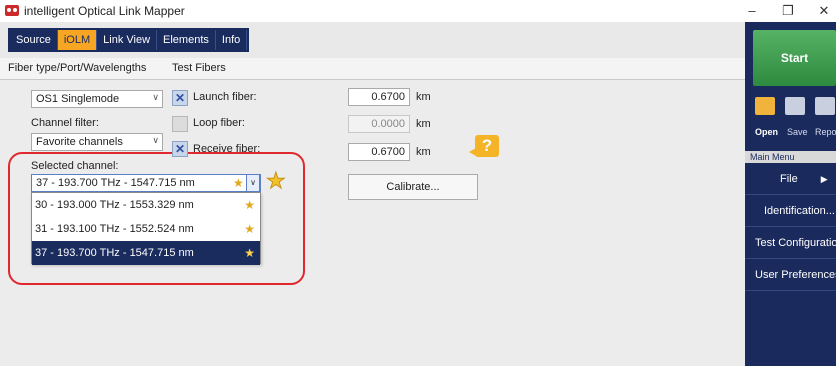 Image resolution: width=836 pixels, height=366 pixels. I want to click on section-headers: Fiber type/Port/Wavelengths Test Fibers, so click(372, 69).